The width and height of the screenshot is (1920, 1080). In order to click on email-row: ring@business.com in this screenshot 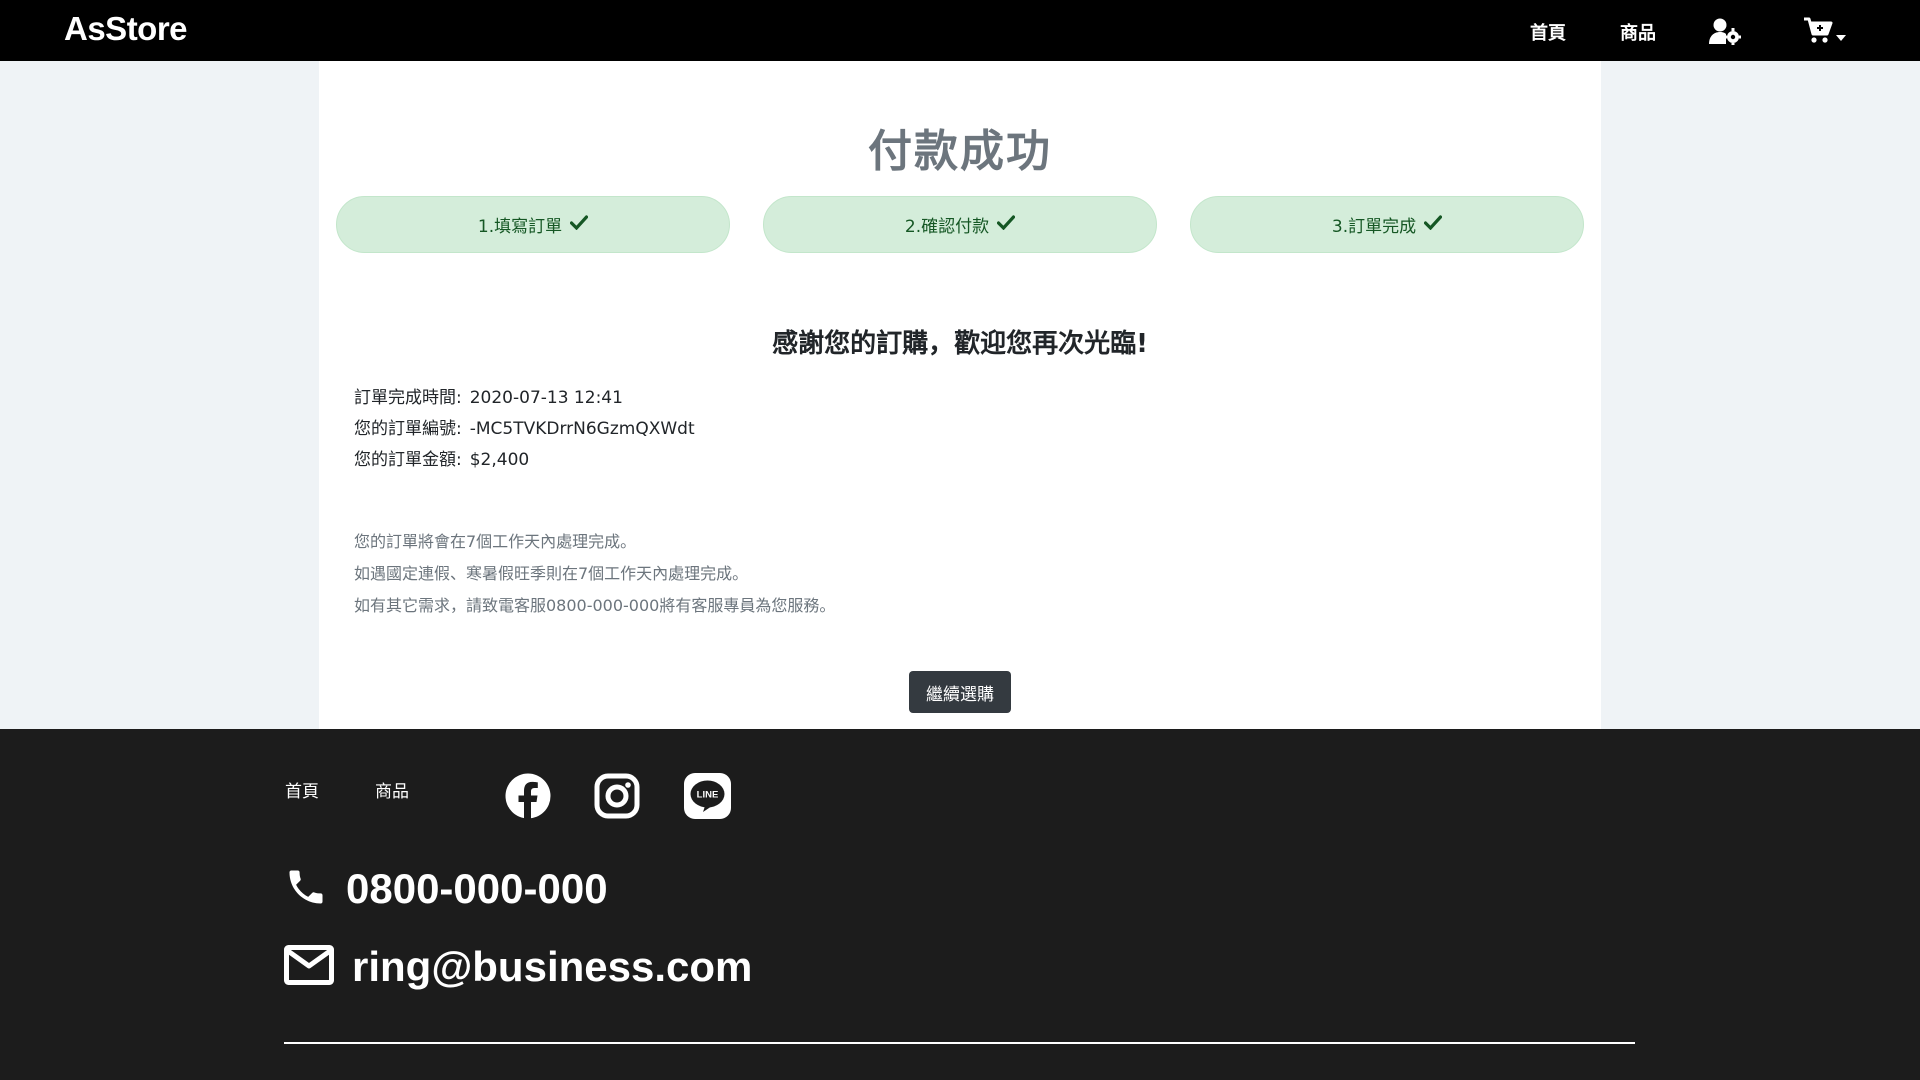, I will do `click(518, 967)`.